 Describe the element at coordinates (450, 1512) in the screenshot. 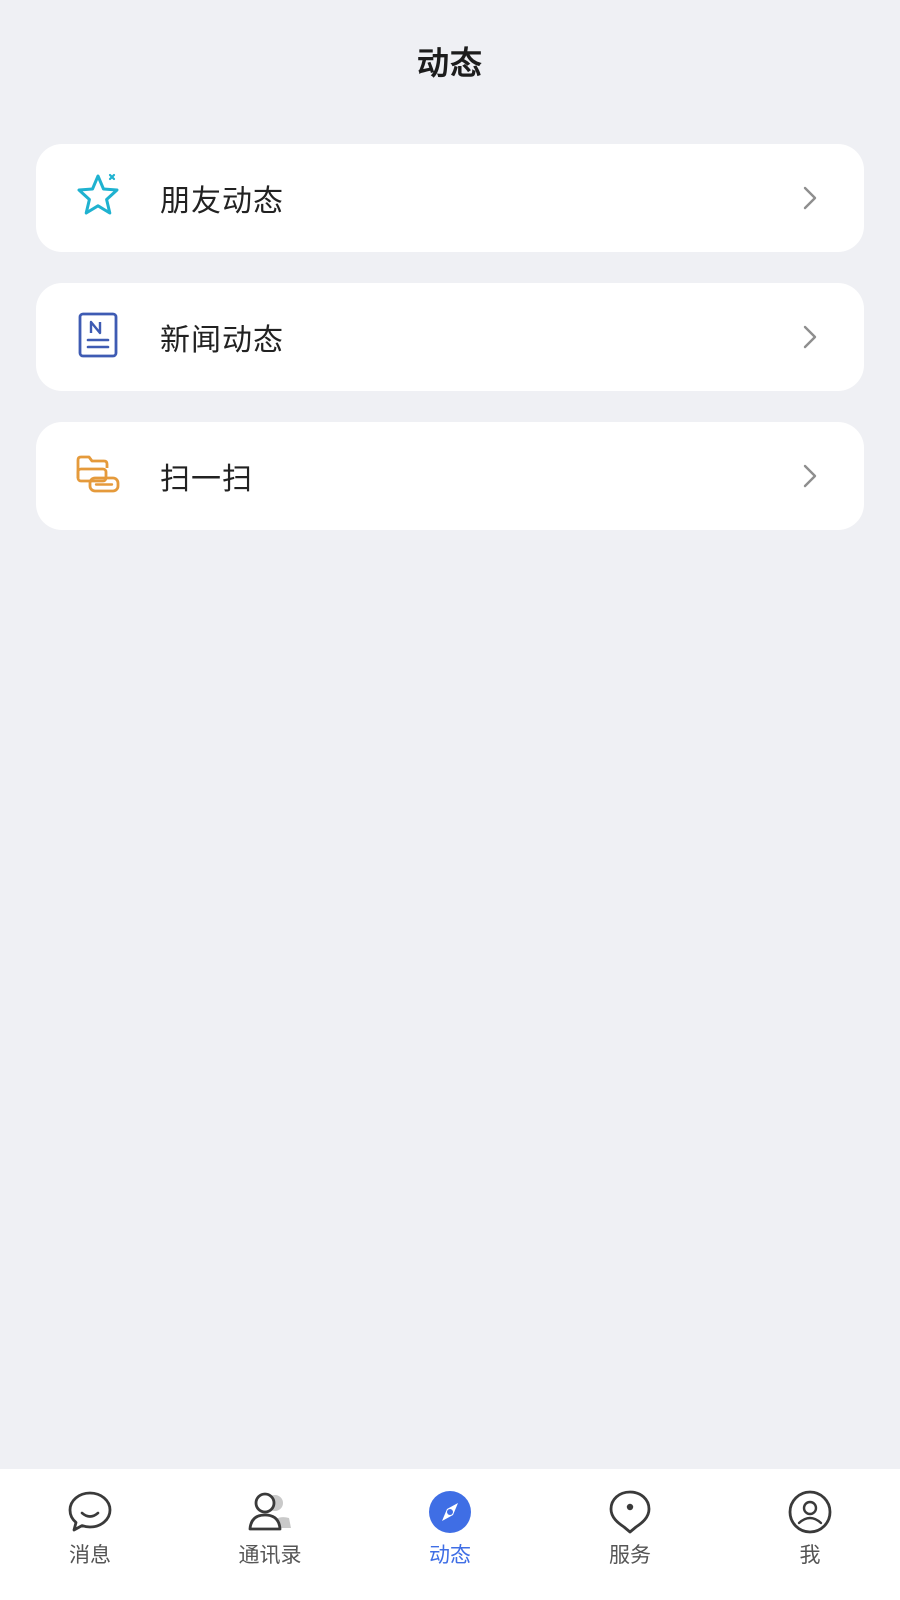

I see `compass-icon` at that location.